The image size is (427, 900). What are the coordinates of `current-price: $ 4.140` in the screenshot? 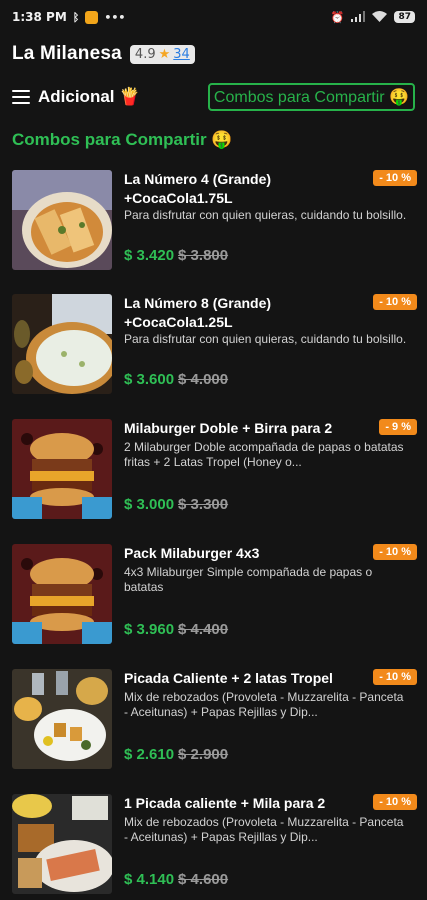 It's located at (149, 879).